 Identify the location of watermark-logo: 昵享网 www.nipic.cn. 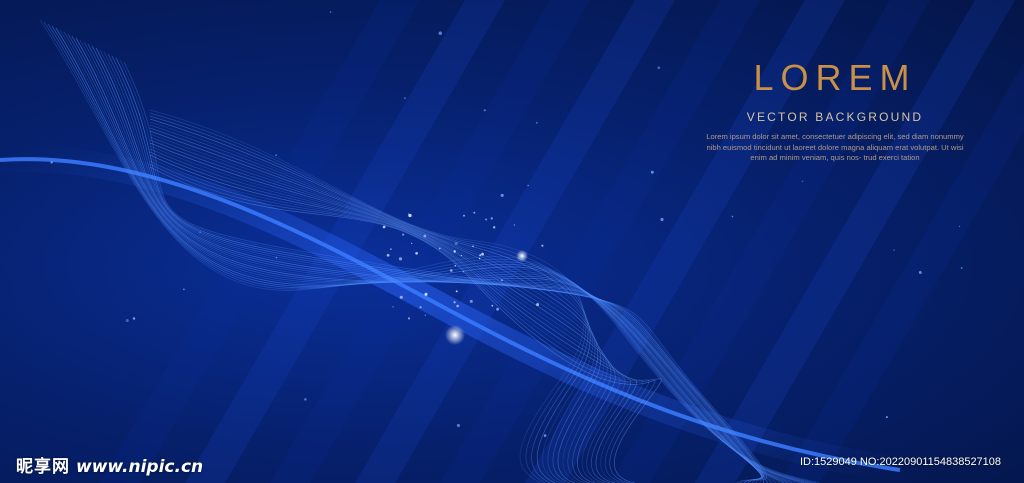
(110, 464).